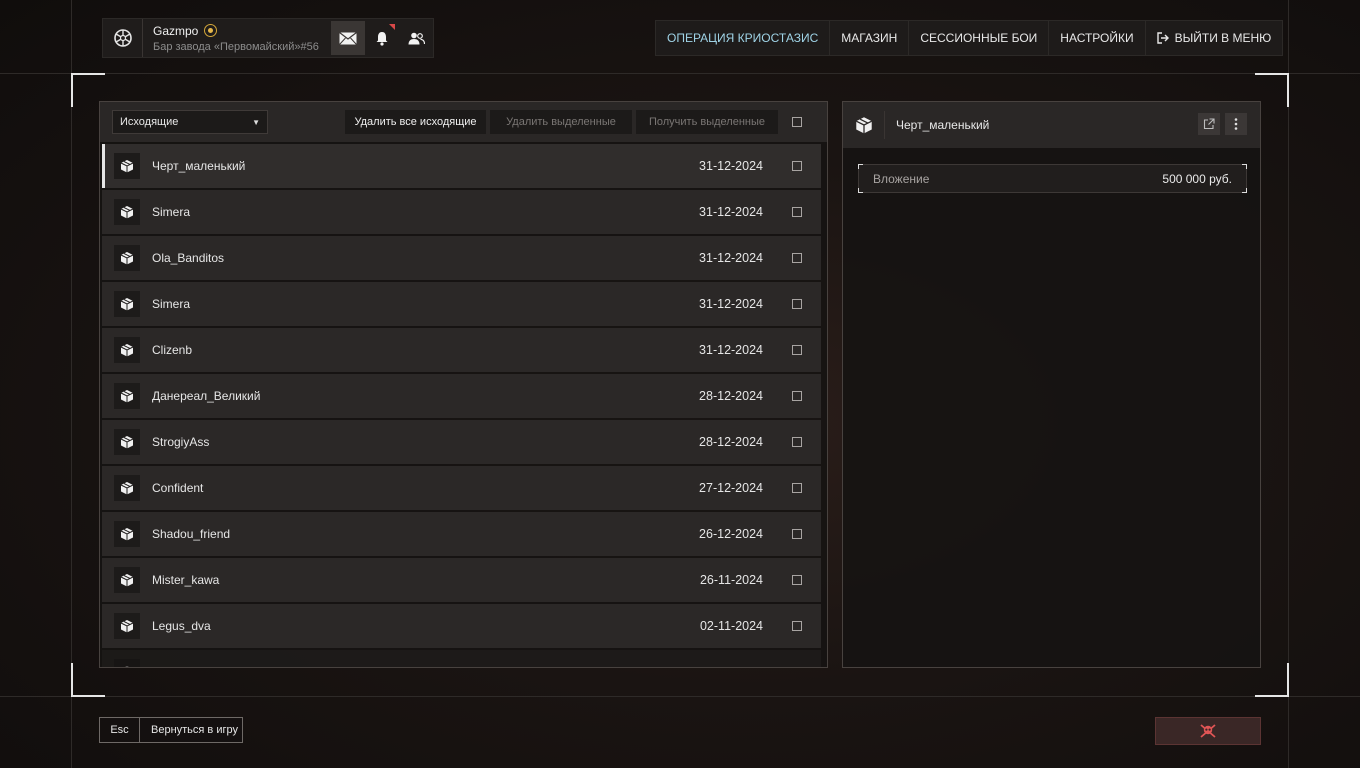 The width and height of the screenshot is (1360, 768). I want to click on skull-icon, so click(1208, 731).